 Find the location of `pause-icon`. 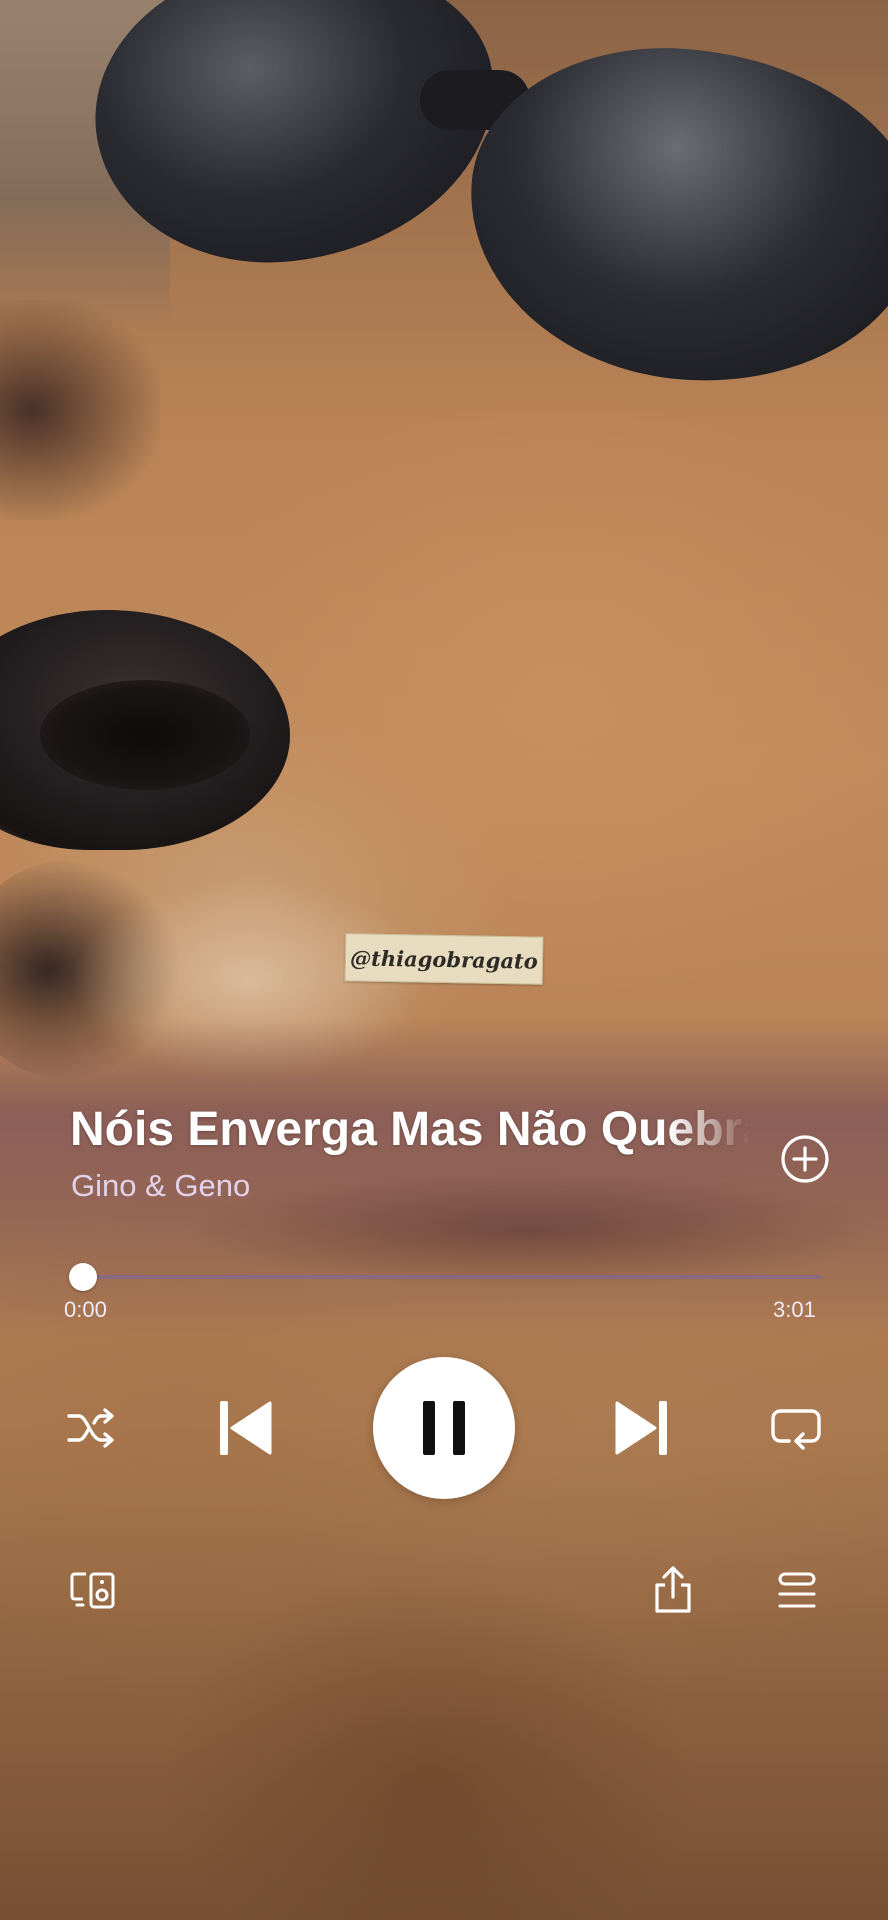

pause-icon is located at coordinates (444, 1428).